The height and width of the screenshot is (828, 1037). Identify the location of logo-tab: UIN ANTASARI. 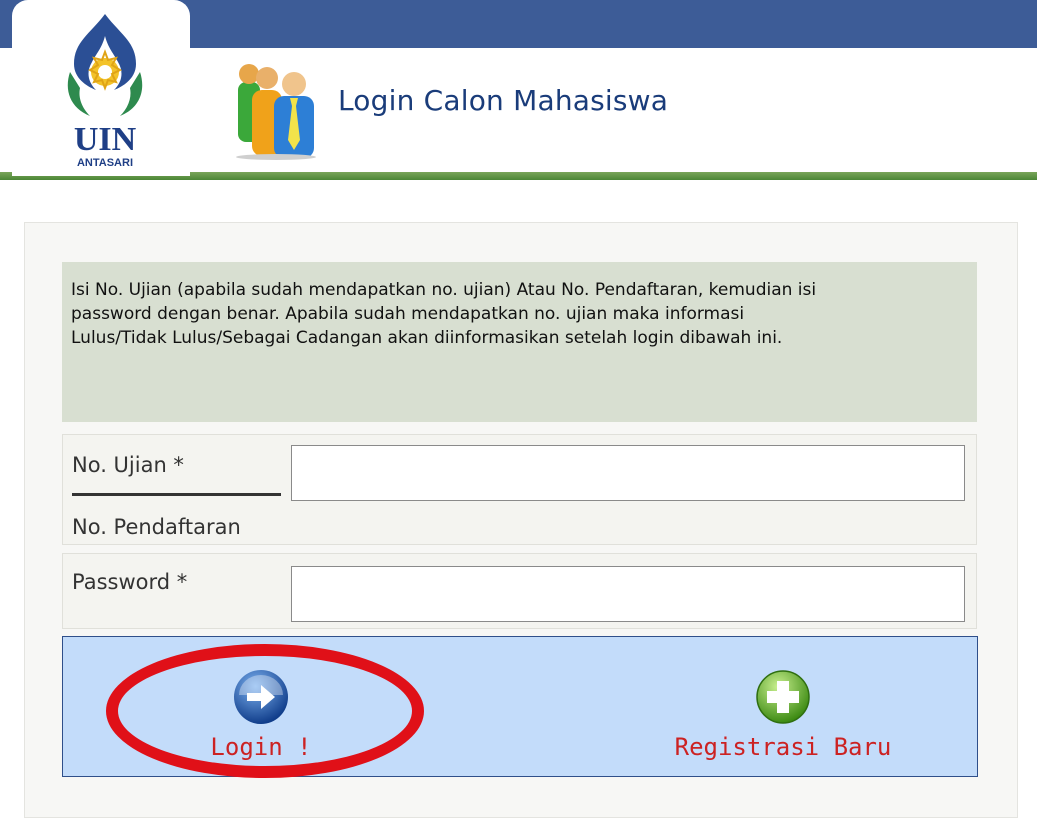
(101, 88).